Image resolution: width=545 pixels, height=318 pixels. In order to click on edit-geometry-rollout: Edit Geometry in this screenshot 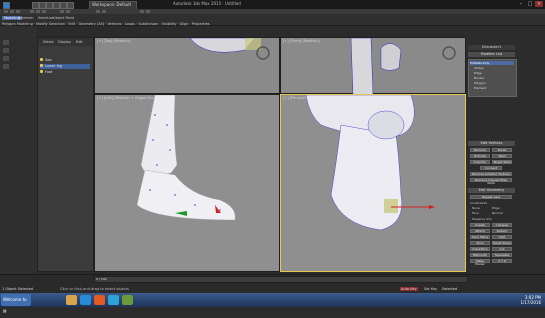, I will do `click(491, 190)`.